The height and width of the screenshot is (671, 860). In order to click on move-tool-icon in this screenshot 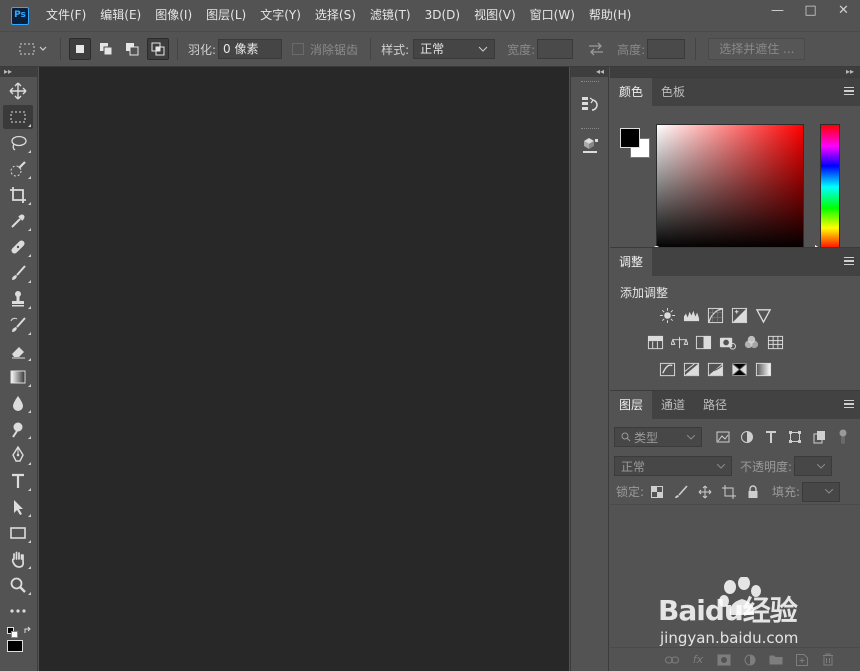, I will do `click(18, 91)`.